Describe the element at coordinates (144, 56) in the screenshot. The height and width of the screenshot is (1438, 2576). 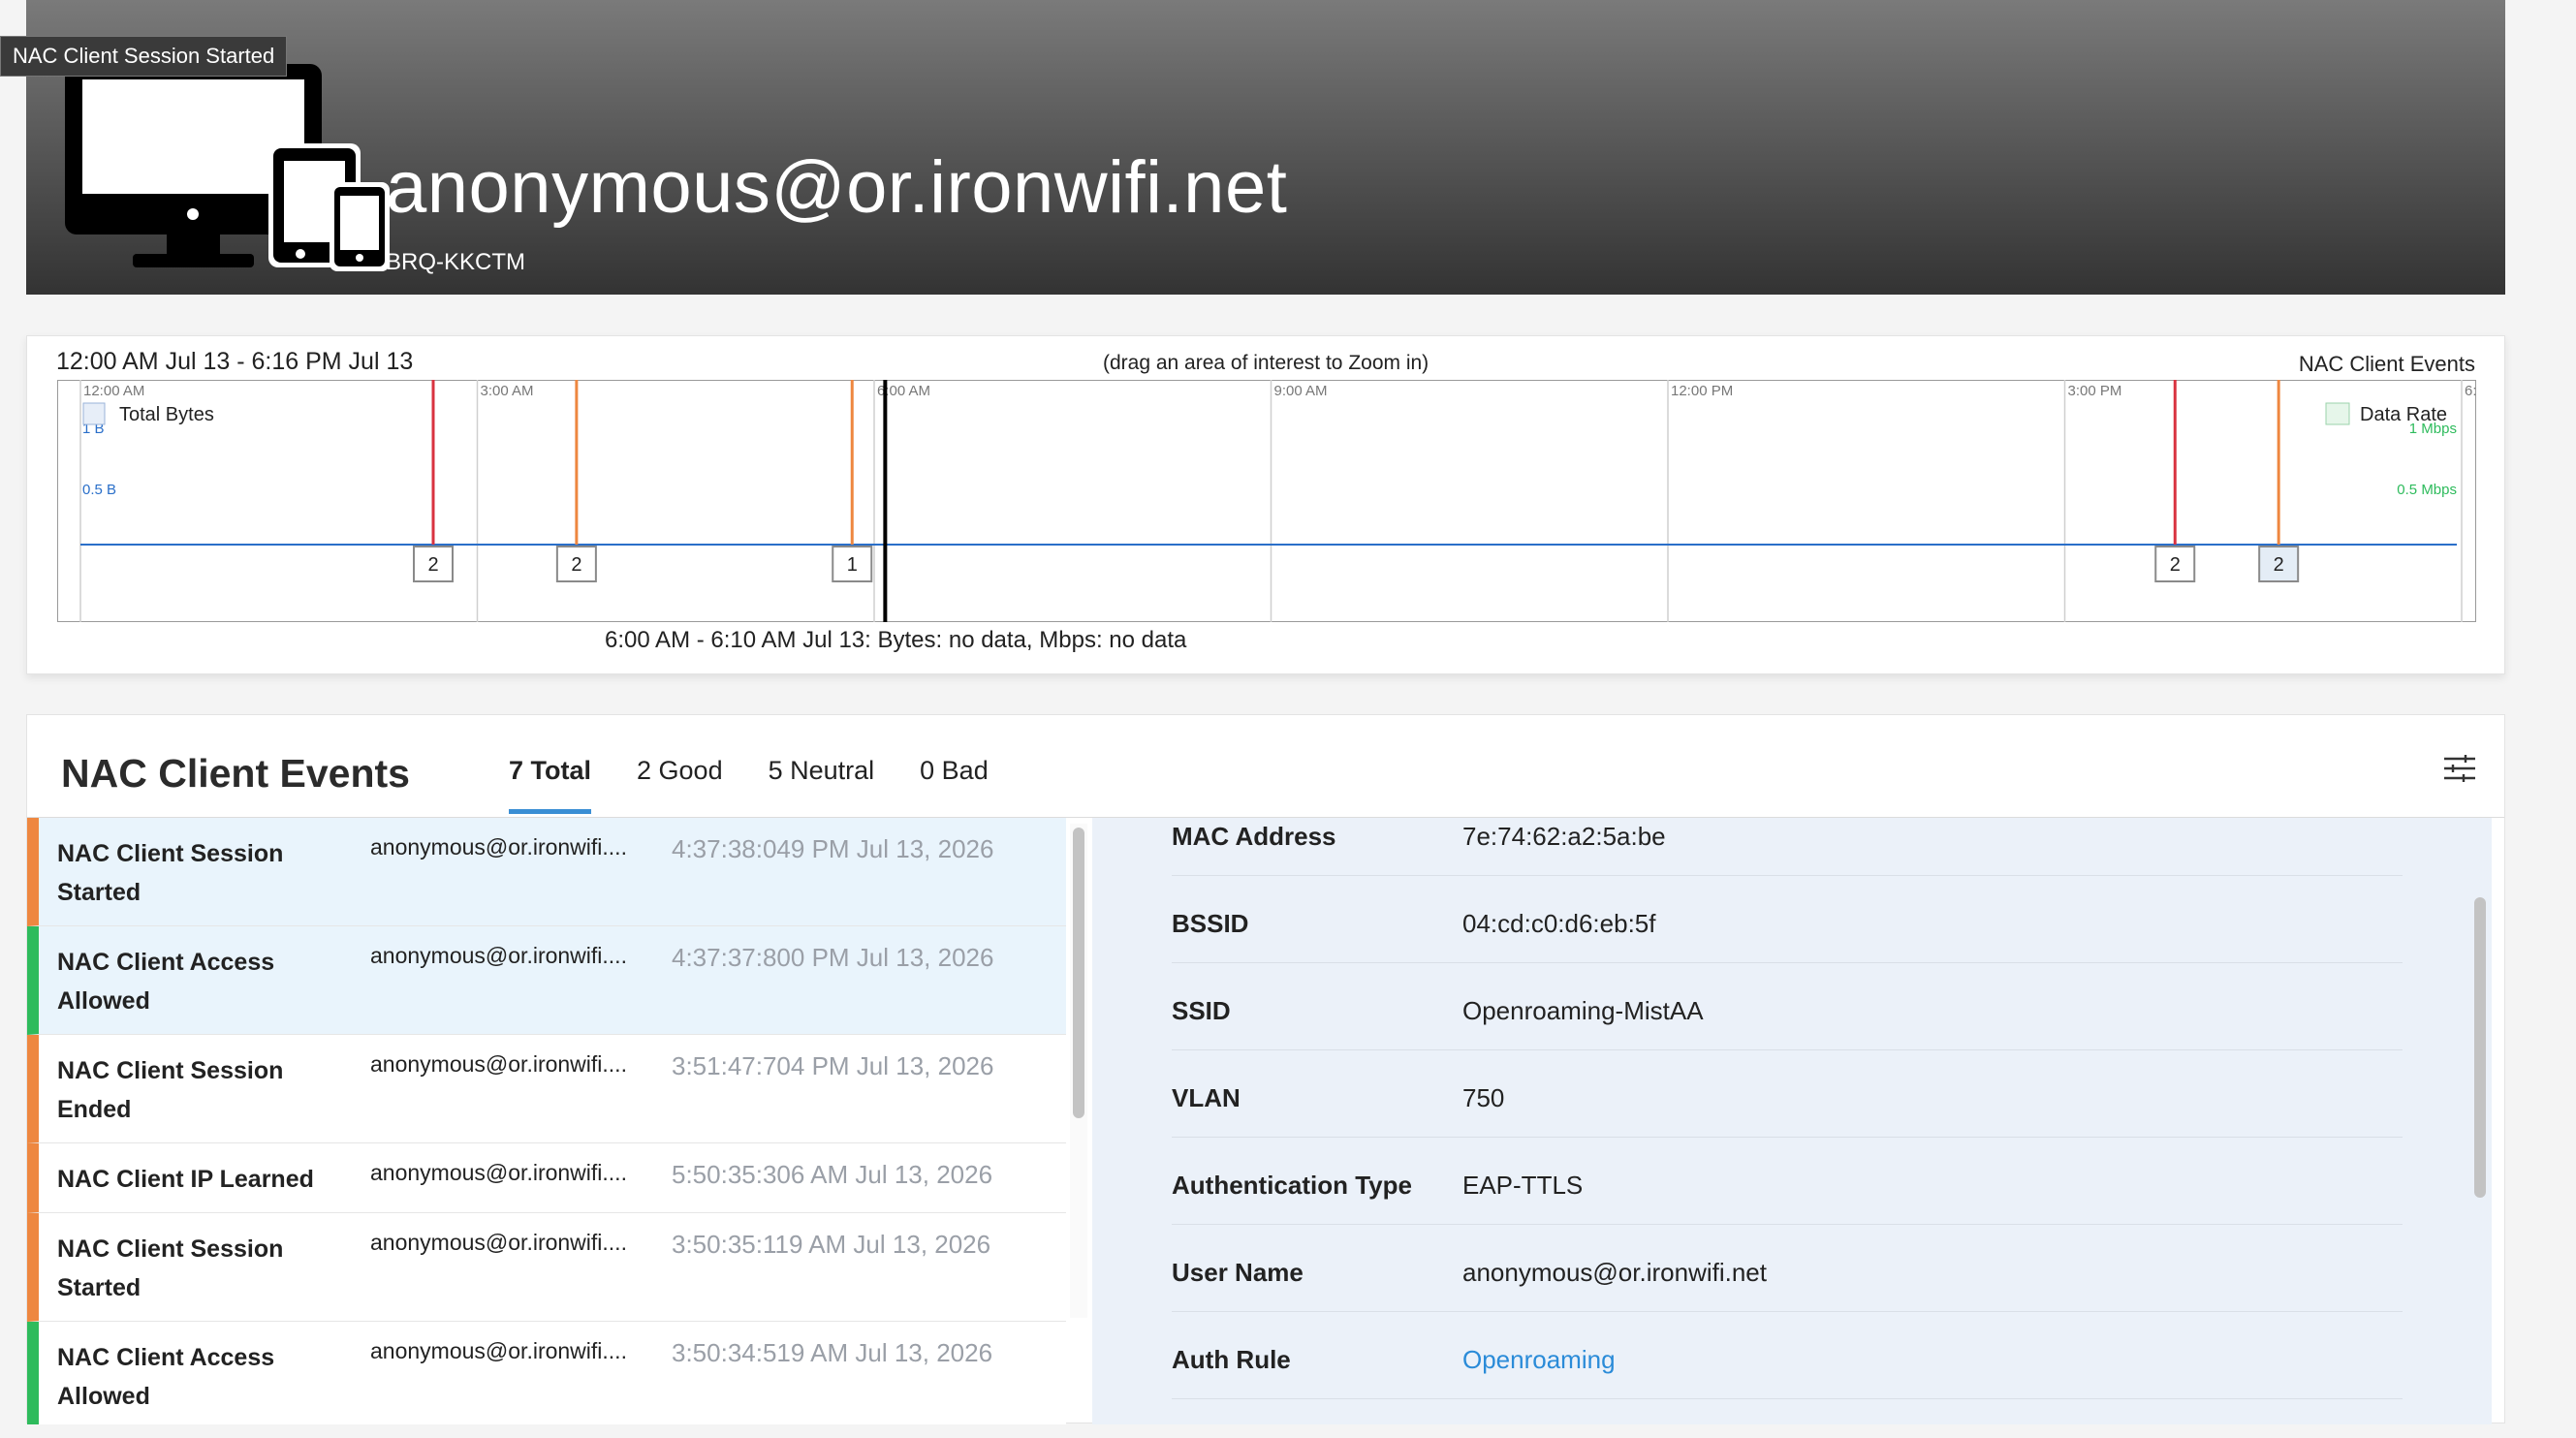
I see `tooltip: NAC Client Session Started` at that location.